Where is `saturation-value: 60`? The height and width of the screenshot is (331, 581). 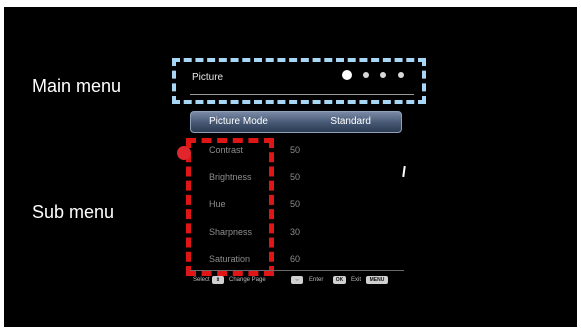 saturation-value: 60 is located at coordinates (295, 259).